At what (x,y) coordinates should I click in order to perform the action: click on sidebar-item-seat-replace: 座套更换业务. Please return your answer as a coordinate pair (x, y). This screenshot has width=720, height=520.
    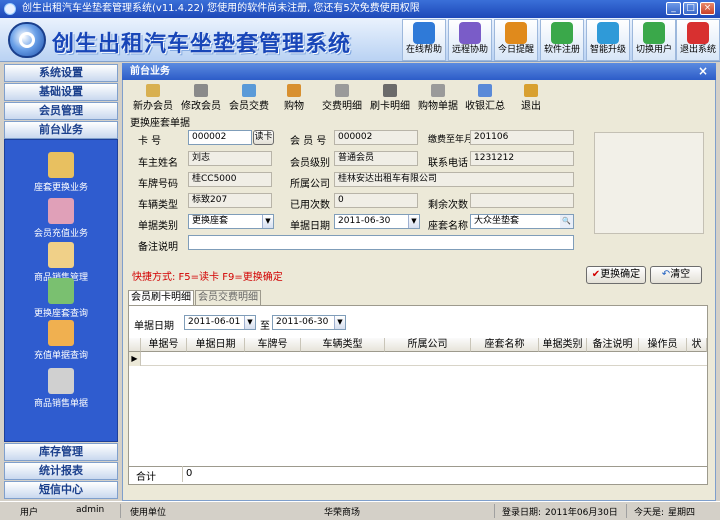
    Looking at the image, I should click on (61, 172).